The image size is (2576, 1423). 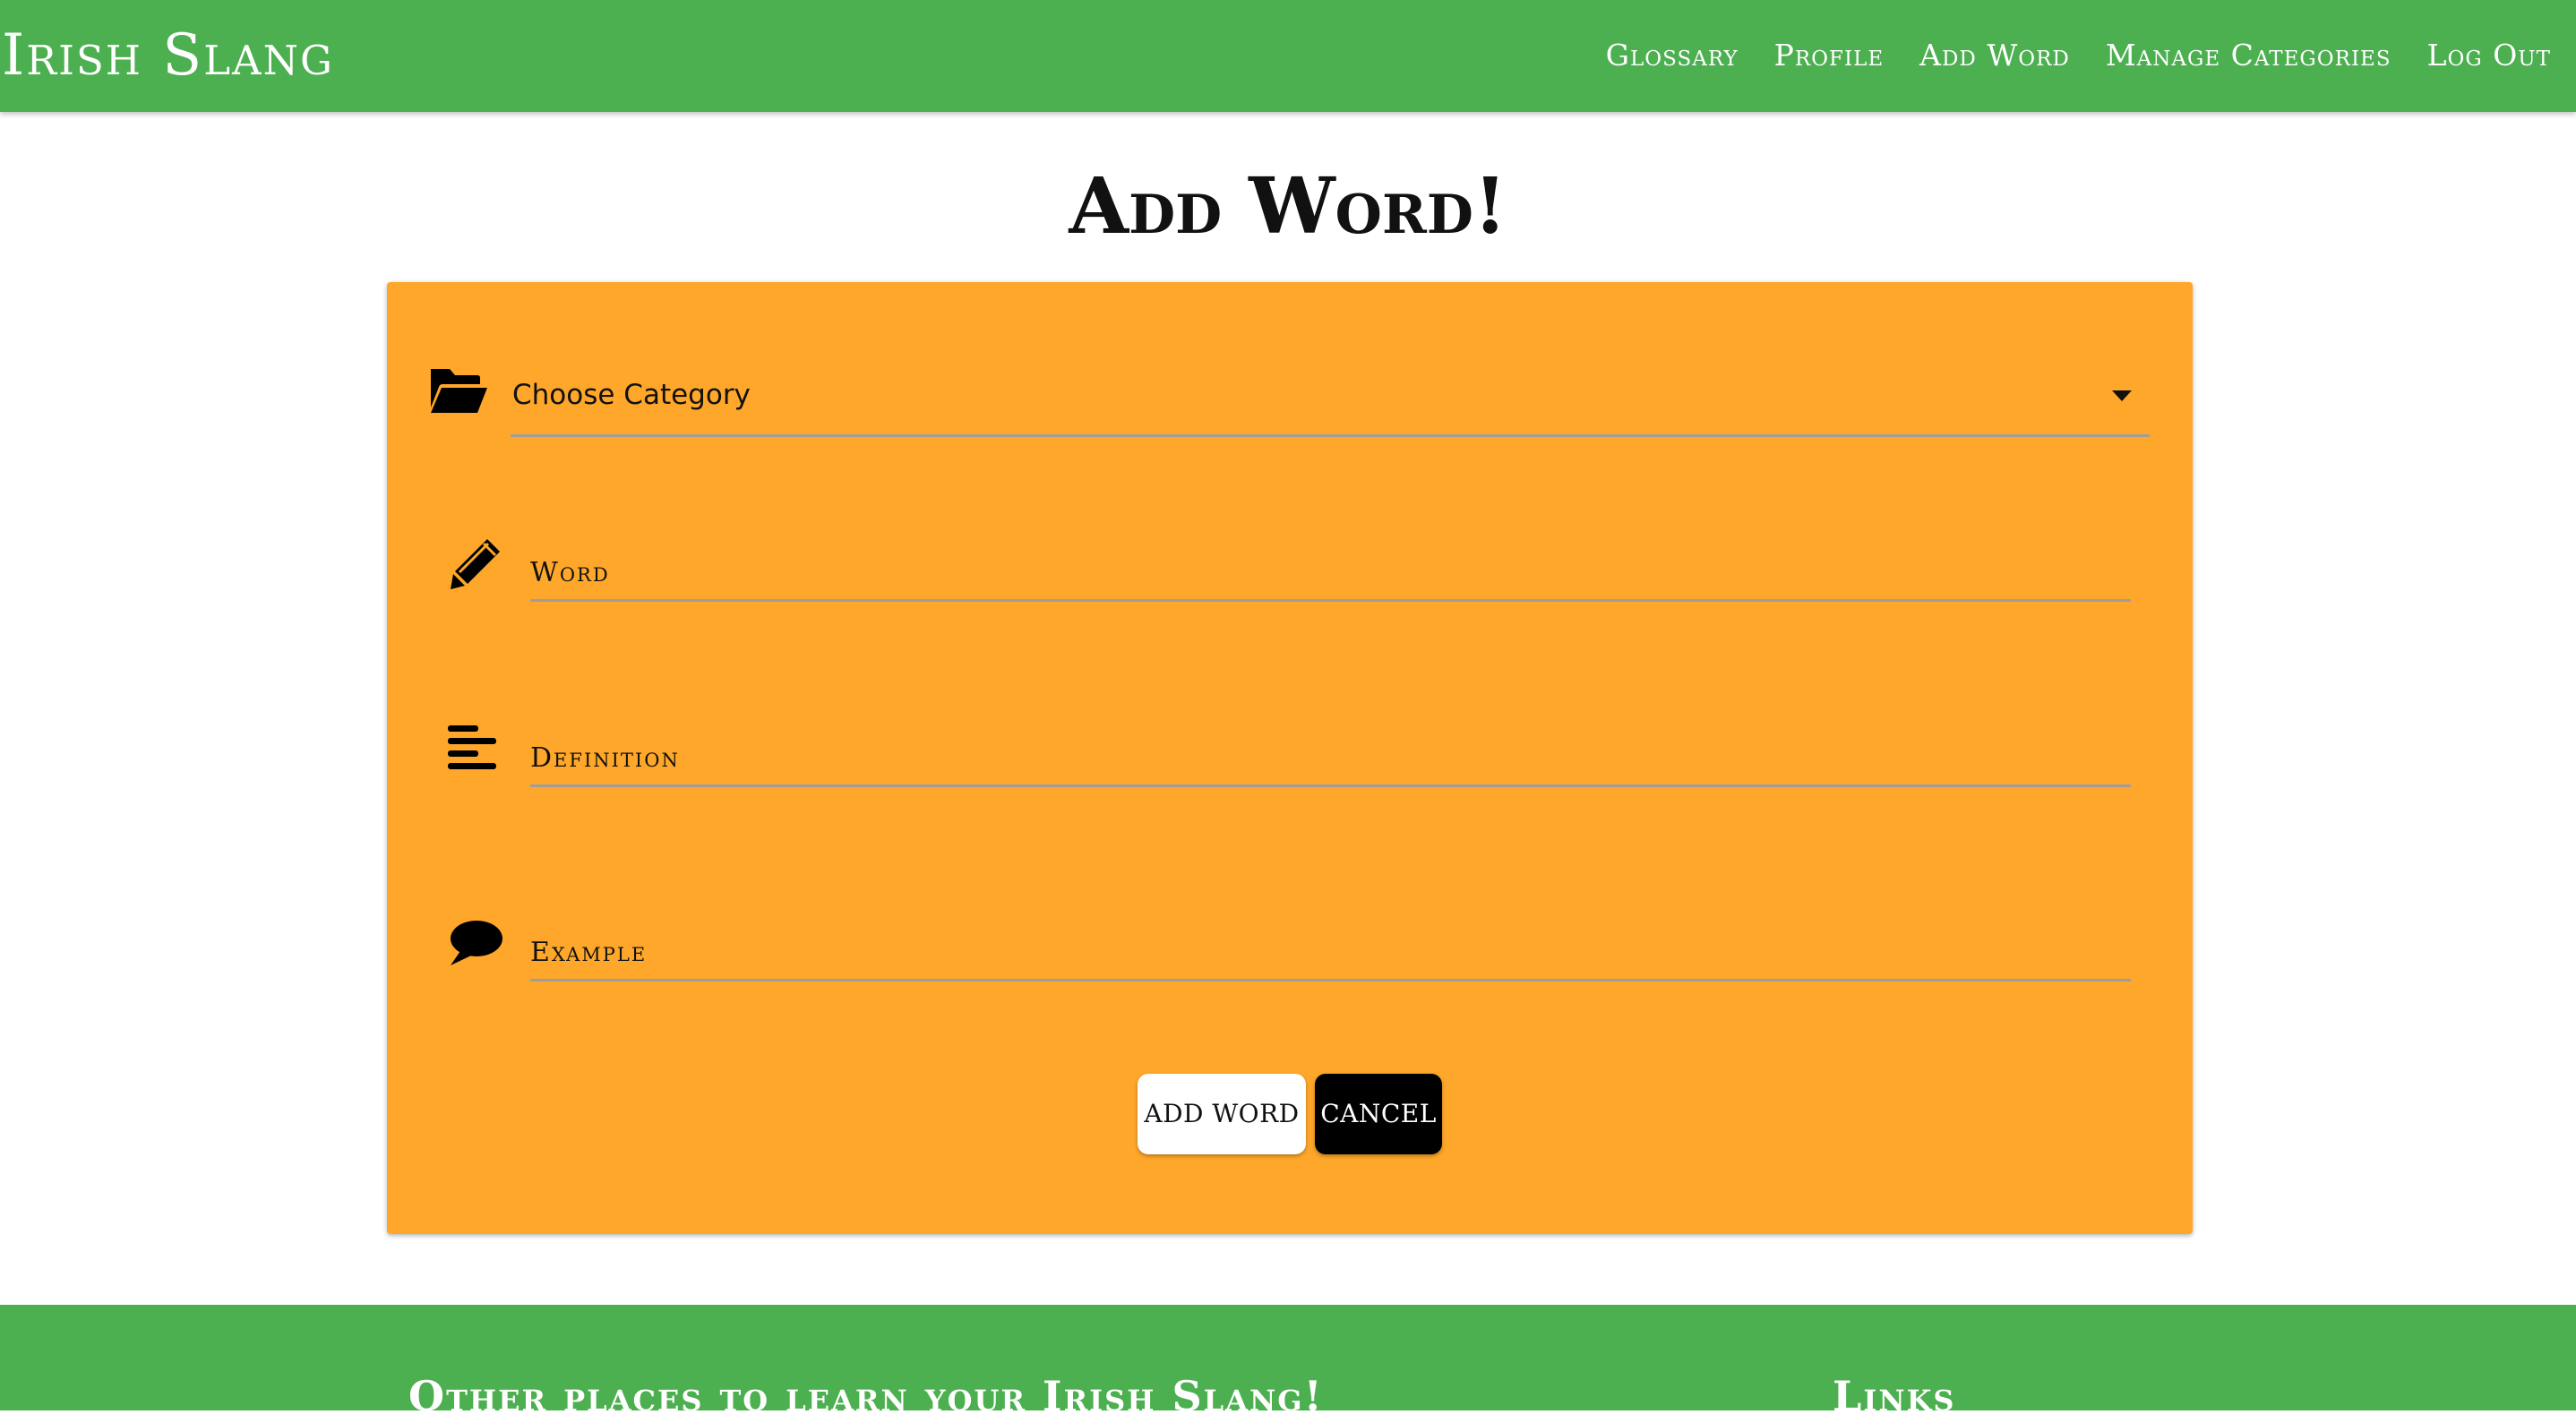 What do you see at coordinates (1994, 55) in the screenshot?
I see `nav-link-add-word: Add Word` at bounding box center [1994, 55].